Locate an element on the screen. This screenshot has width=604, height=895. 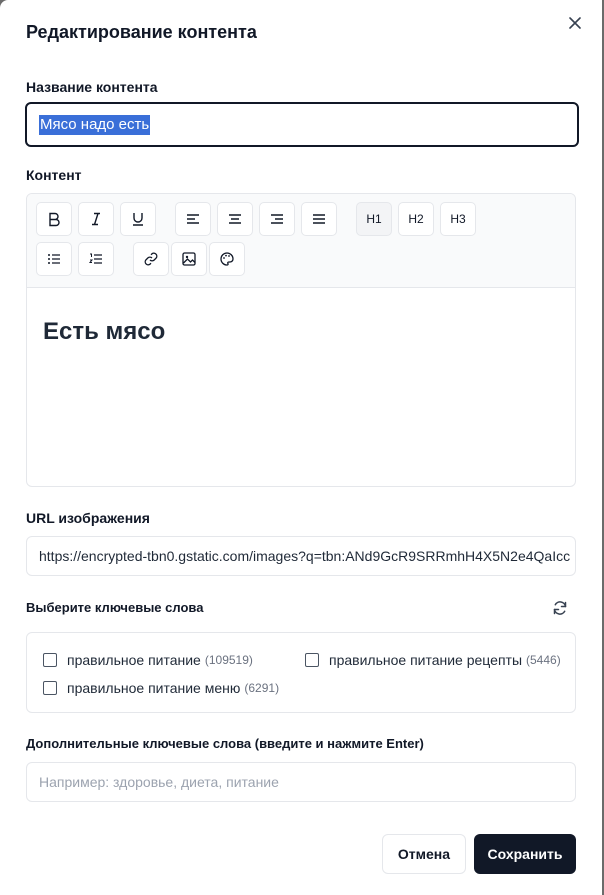
align-left-button is located at coordinates (193, 219).